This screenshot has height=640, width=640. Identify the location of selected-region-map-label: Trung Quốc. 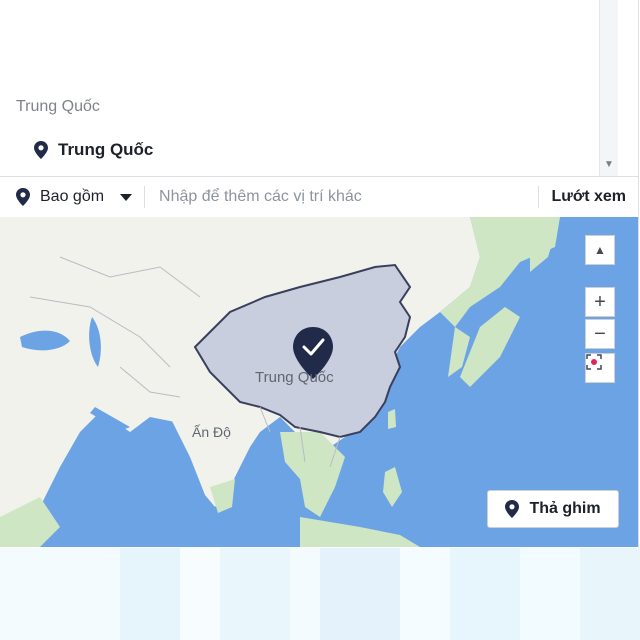
(294, 377).